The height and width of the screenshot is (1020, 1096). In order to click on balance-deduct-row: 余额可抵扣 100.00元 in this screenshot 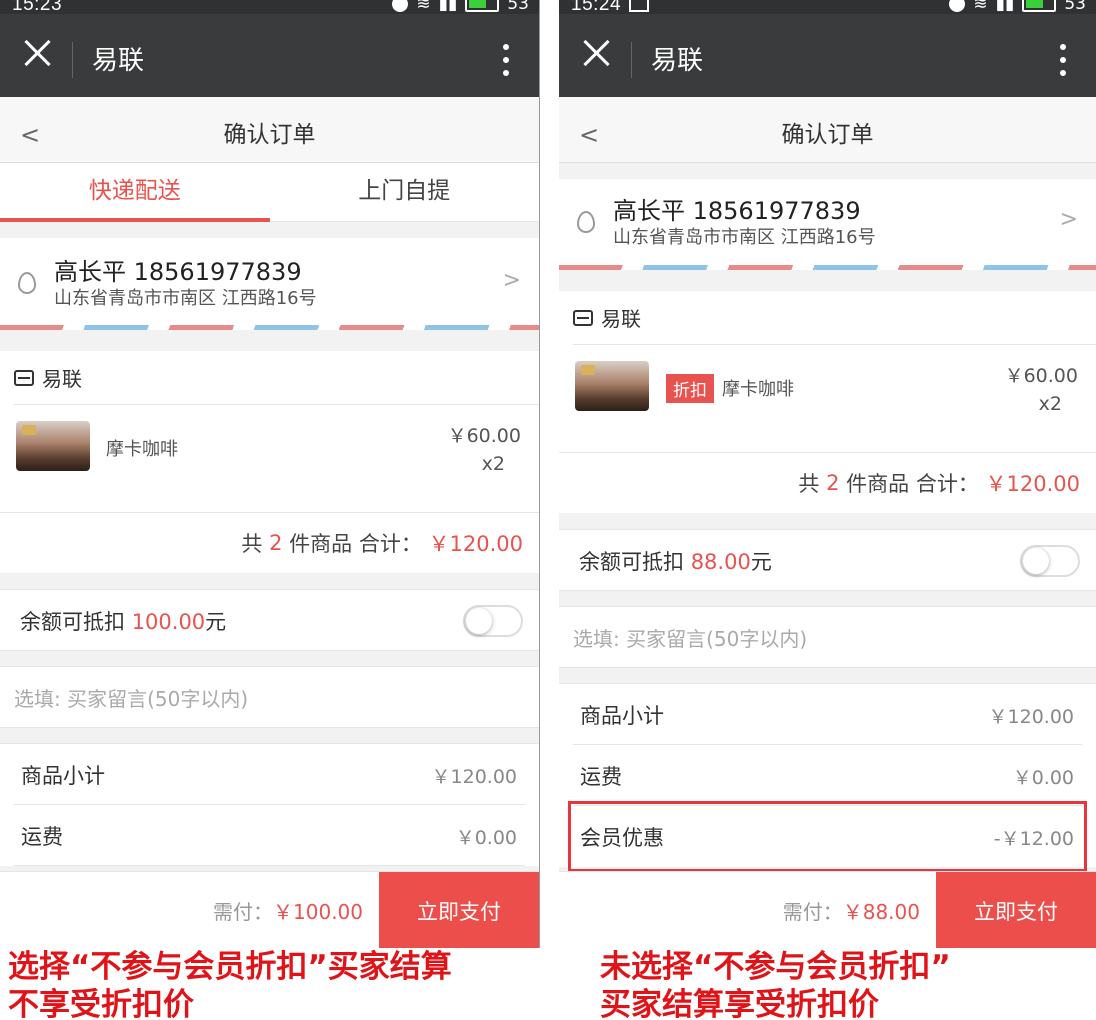, I will do `click(269, 620)`.